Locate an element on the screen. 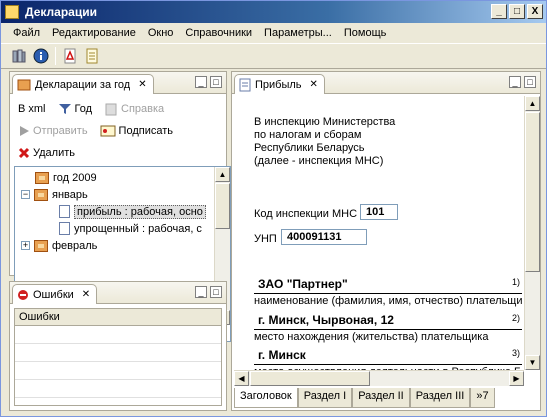 The height and width of the screenshot is (417, 547). certificate-icon is located at coordinates (108, 131).